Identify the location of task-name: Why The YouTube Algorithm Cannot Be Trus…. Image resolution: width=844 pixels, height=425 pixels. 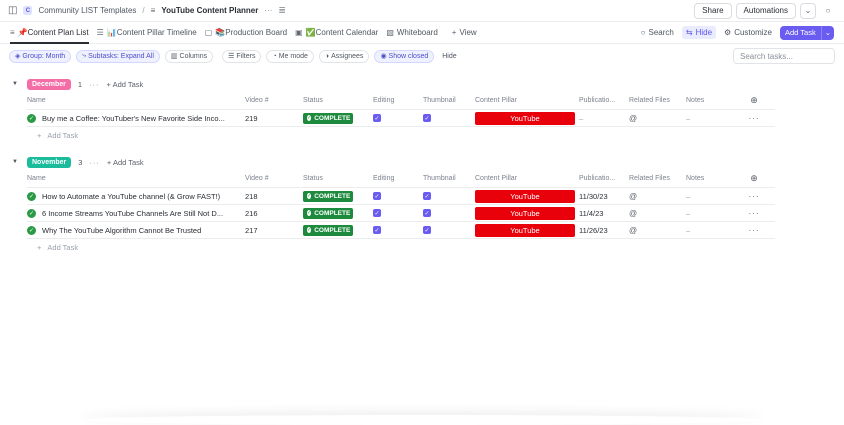
(121, 230).